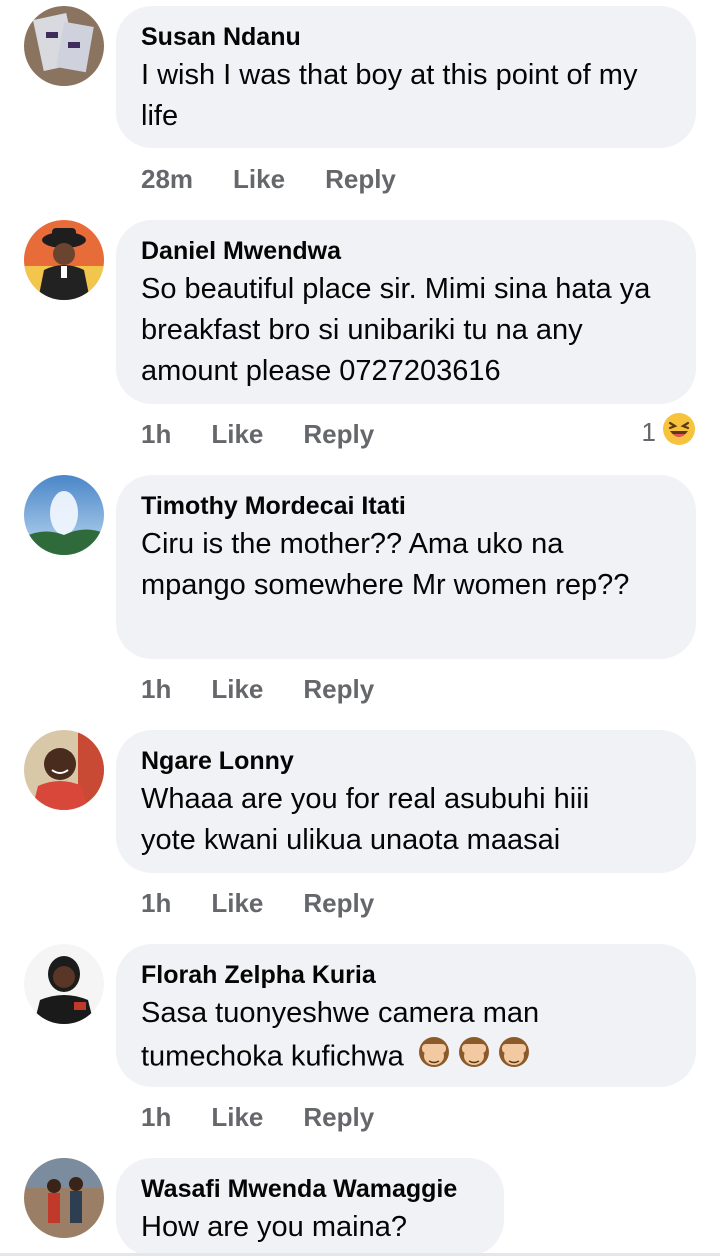 The image size is (720, 1256). Describe the element at coordinates (274, 1227) in the screenshot. I see `comment-text: How are you maina?` at that location.